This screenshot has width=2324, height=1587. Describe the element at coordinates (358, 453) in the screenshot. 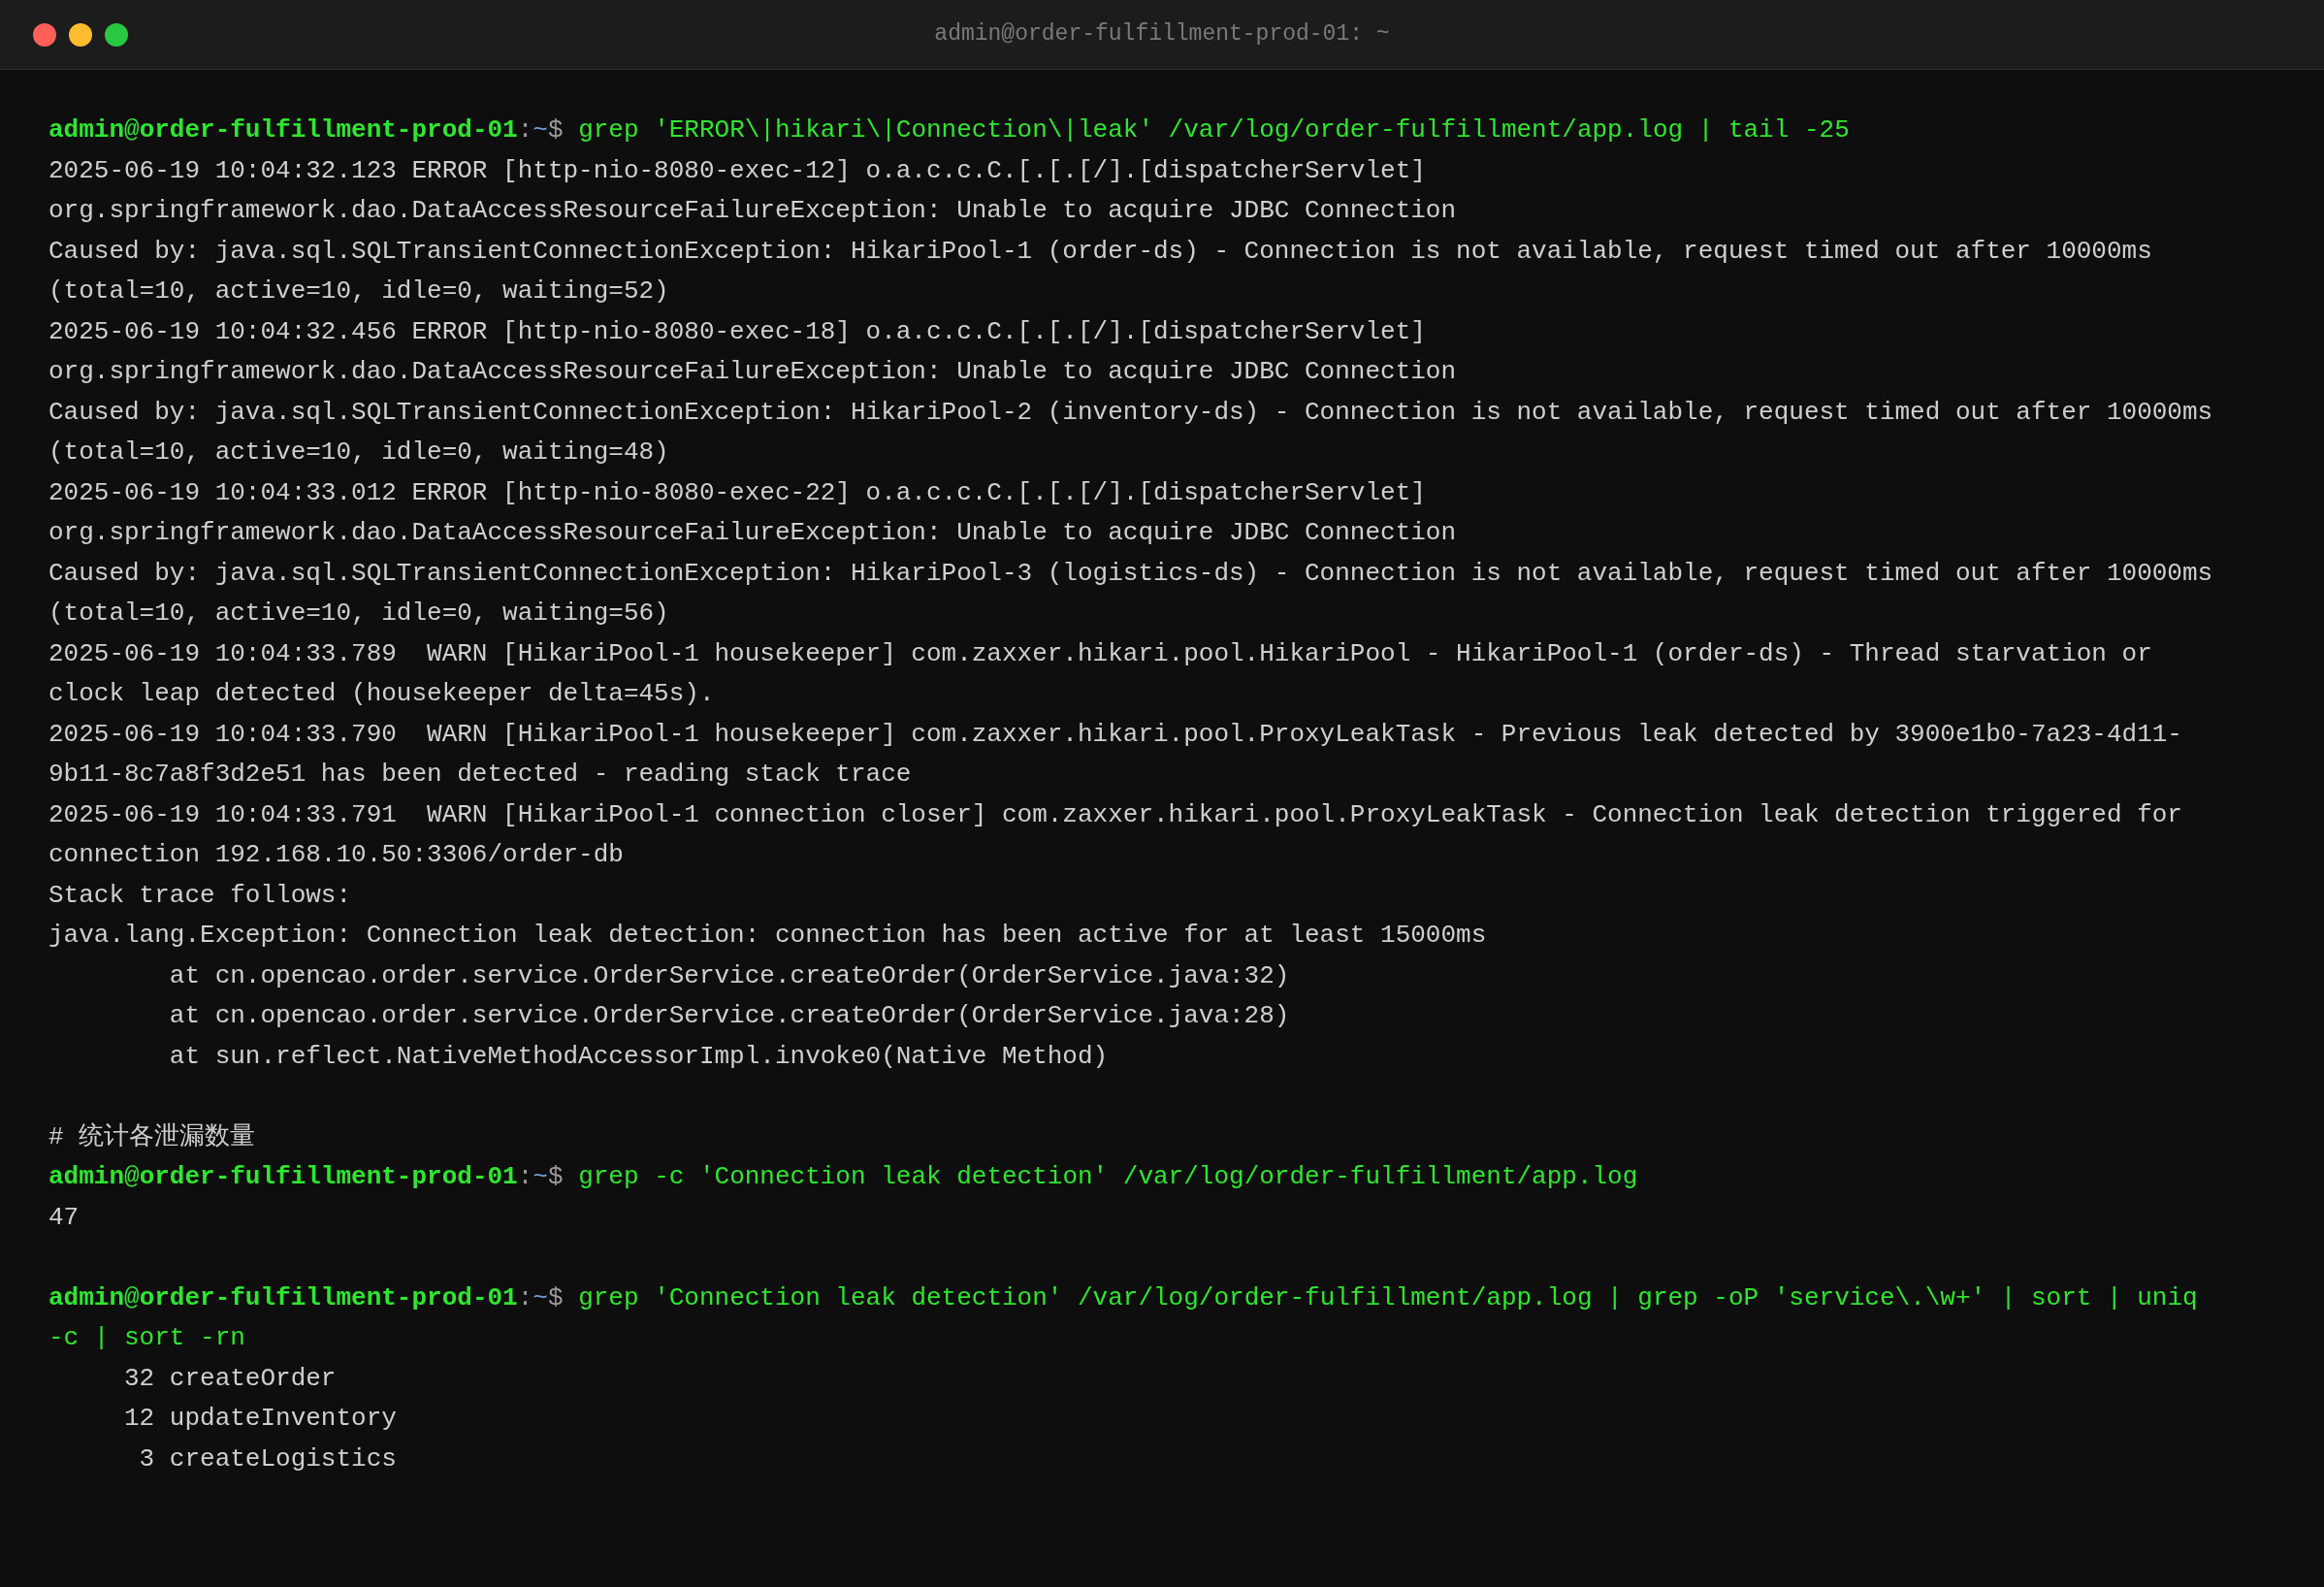

I see `output-line: (total=10, active=10, idle=0, waiting=48)` at that location.